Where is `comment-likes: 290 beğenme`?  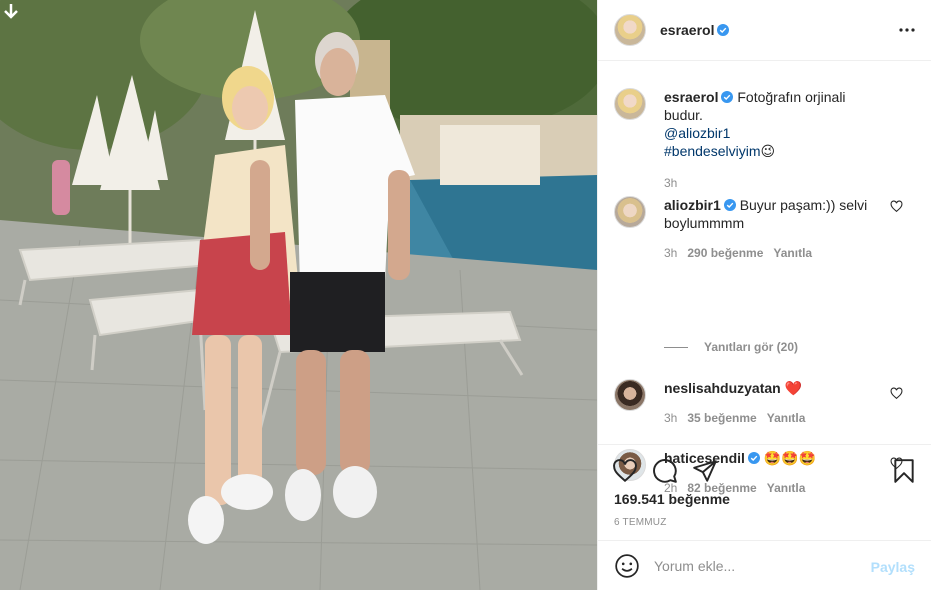
comment-likes: 290 beğenme is located at coordinates (725, 253).